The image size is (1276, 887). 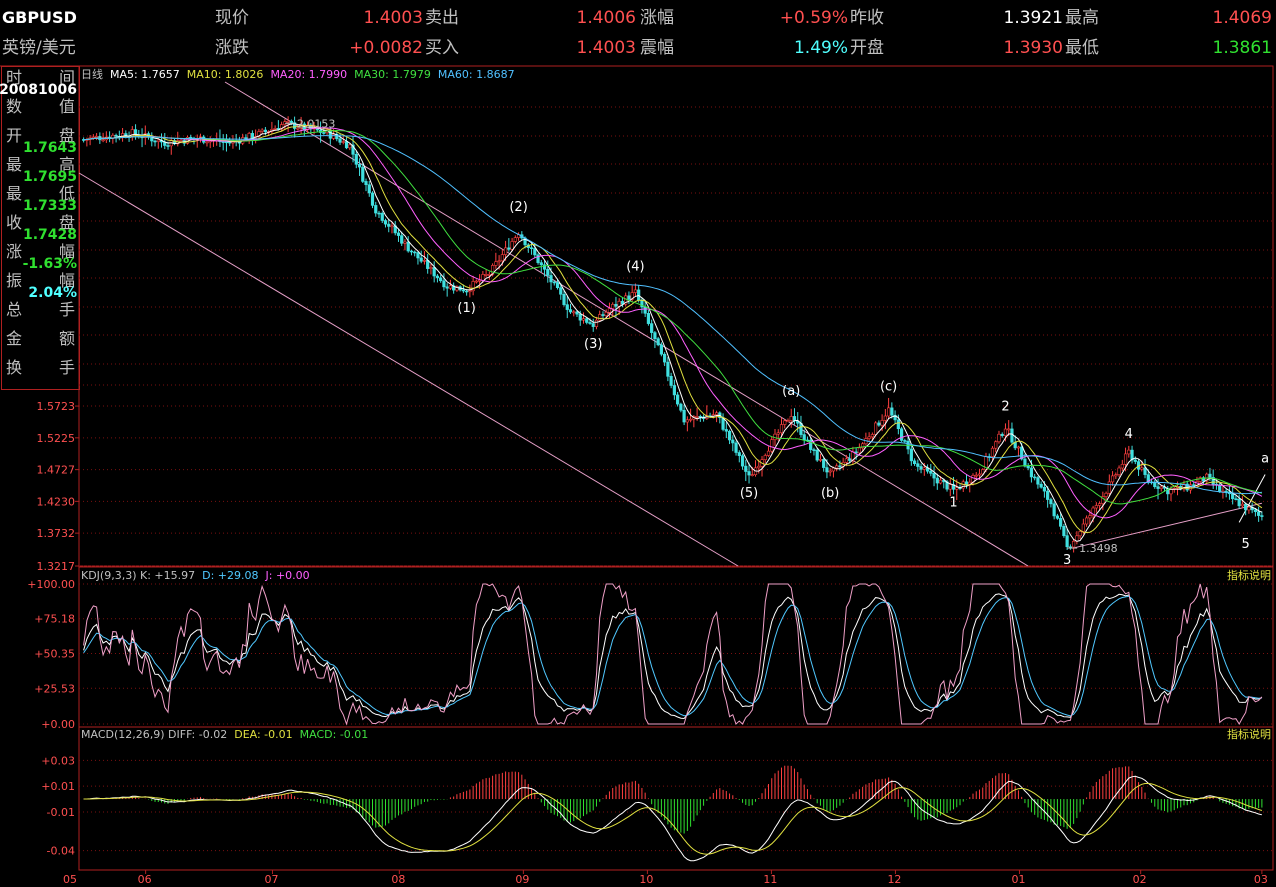 What do you see at coordinates (791, 391) in the screenshot?
I see `wave-label: (a)` at bounding box center [791, 391].